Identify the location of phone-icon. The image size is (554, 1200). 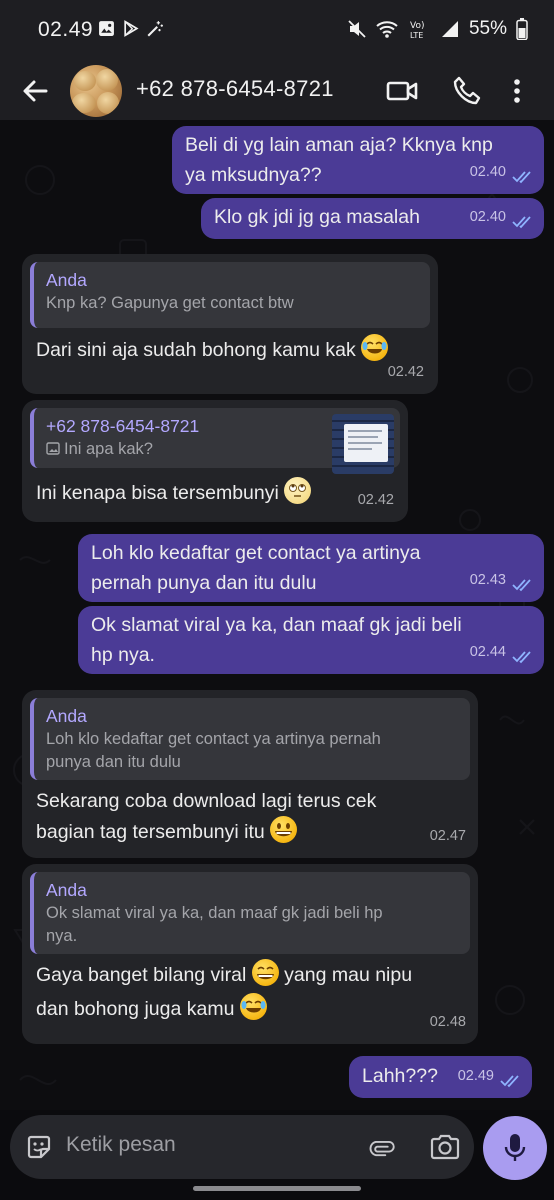
(467, 91).